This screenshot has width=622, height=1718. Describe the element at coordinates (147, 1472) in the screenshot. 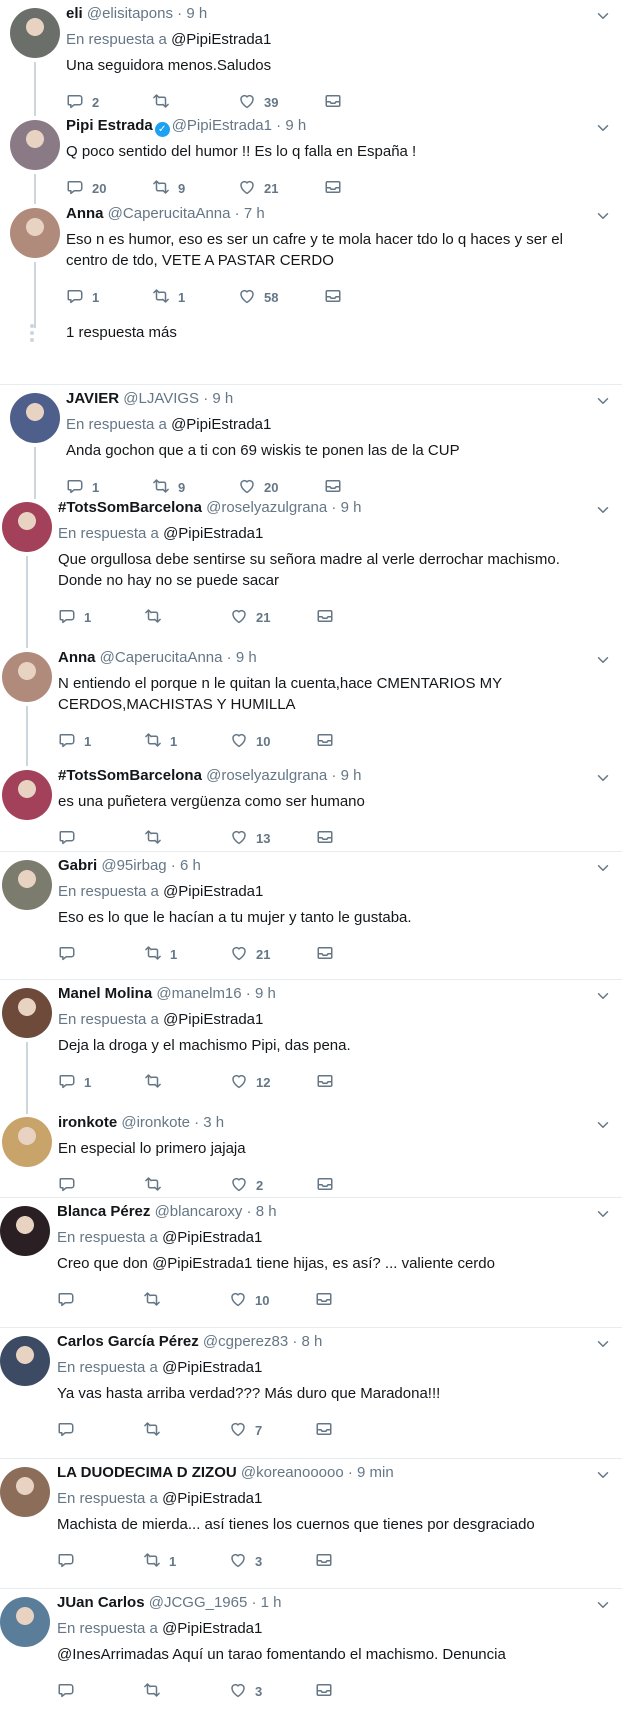

I see `author-name: LA DUODECIMA D ZIZOU` at that location.